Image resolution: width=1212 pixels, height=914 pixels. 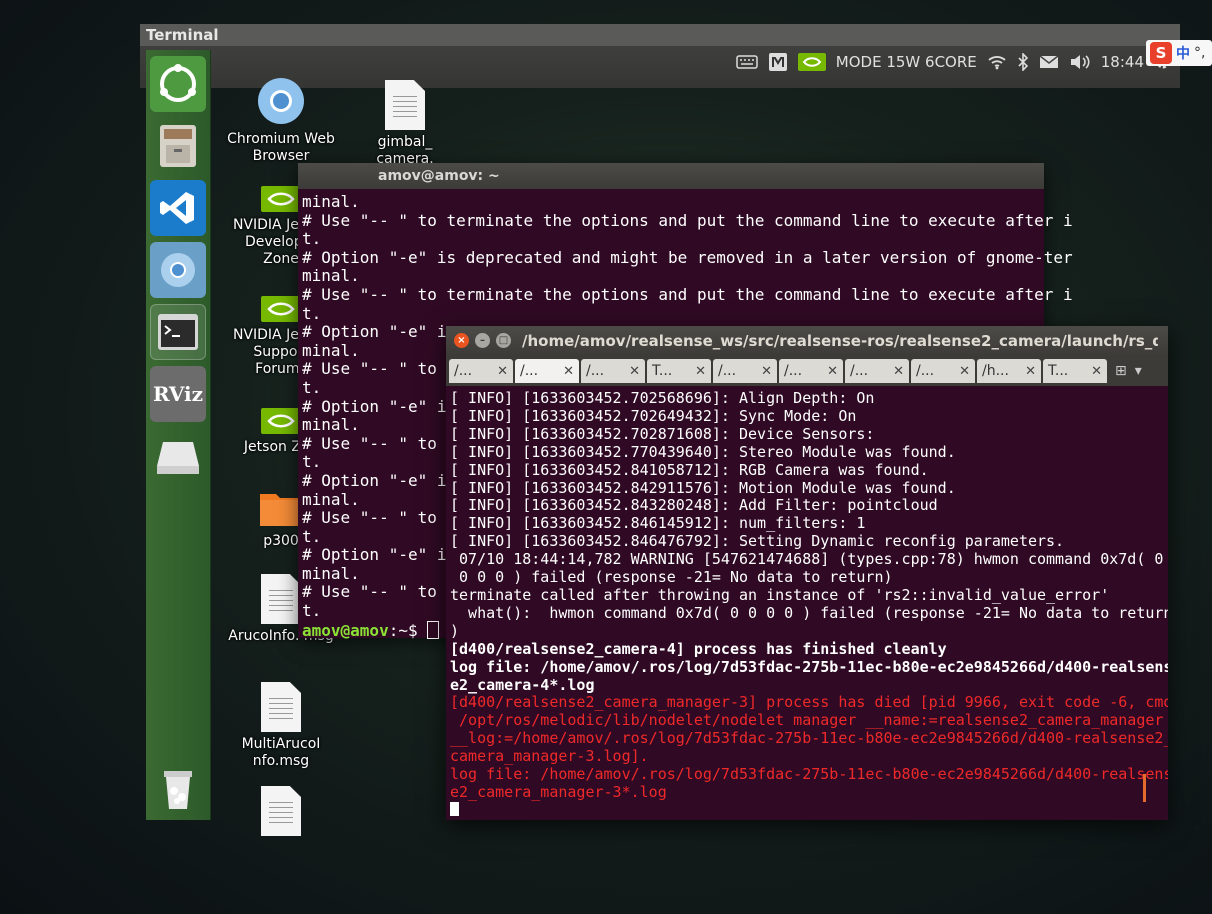 What do you see at coordinates (809, 808) in the screenshot?
I see `terminal-prompt` at bounding box center [809, 808].